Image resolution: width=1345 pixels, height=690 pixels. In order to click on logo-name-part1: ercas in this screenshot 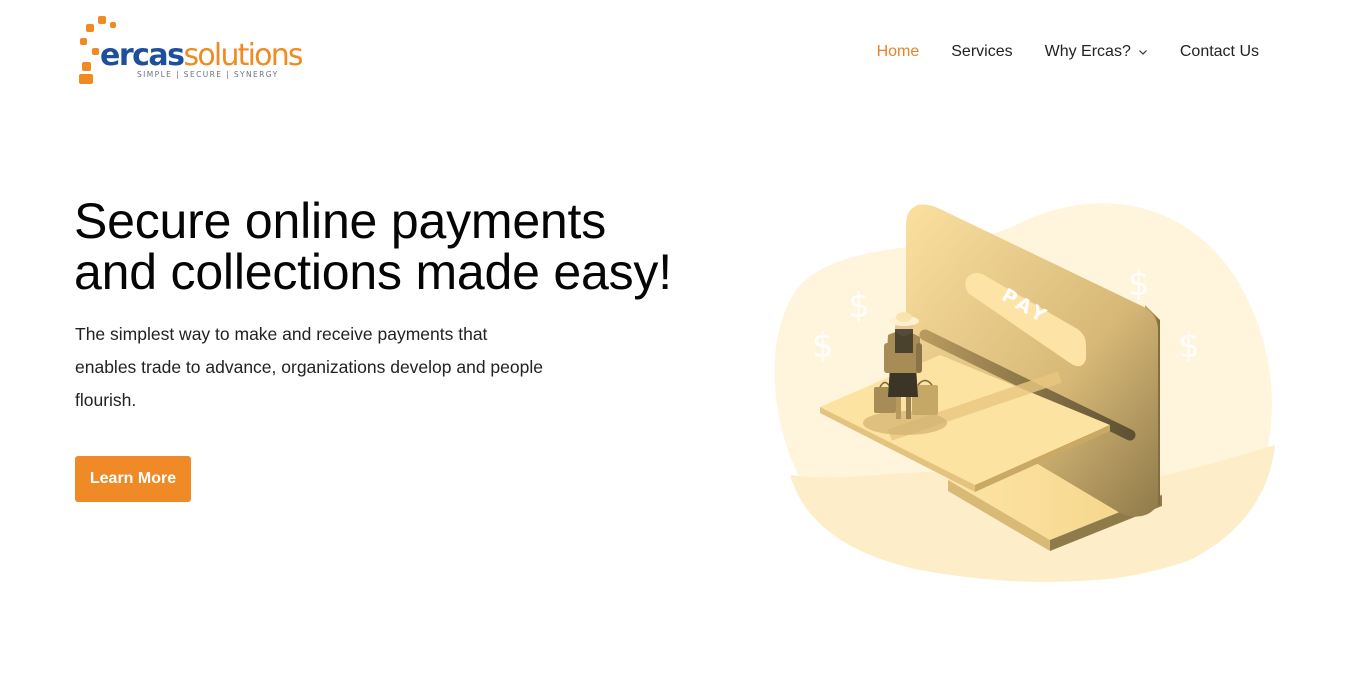, I will do `click(142, 55)`.